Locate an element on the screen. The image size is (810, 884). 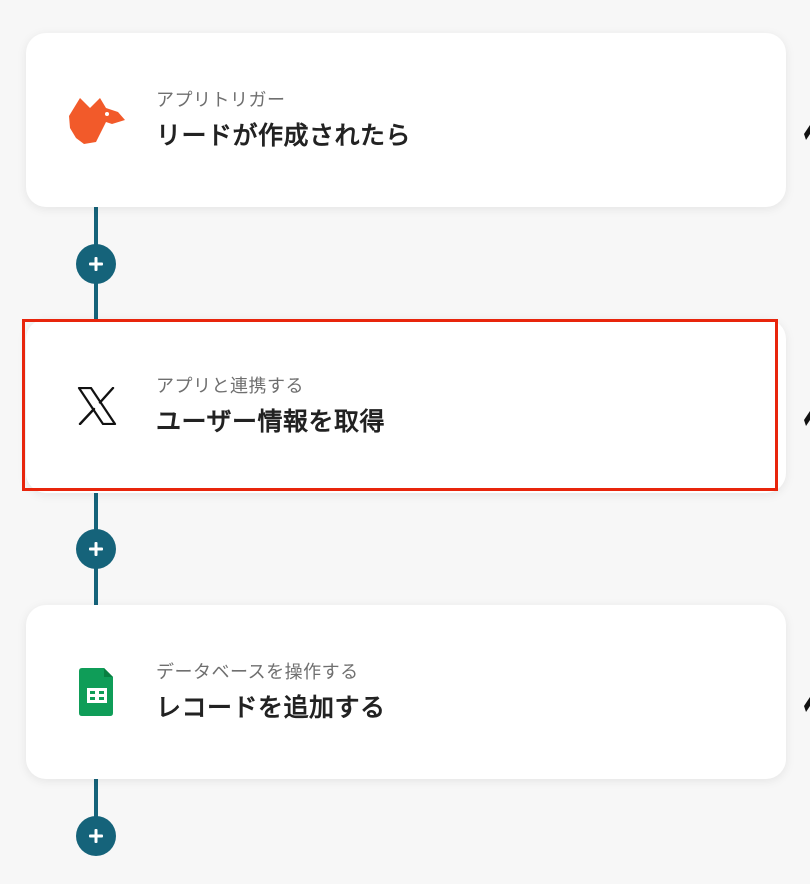
x-logo-icon is located at coordinates (97, 406).